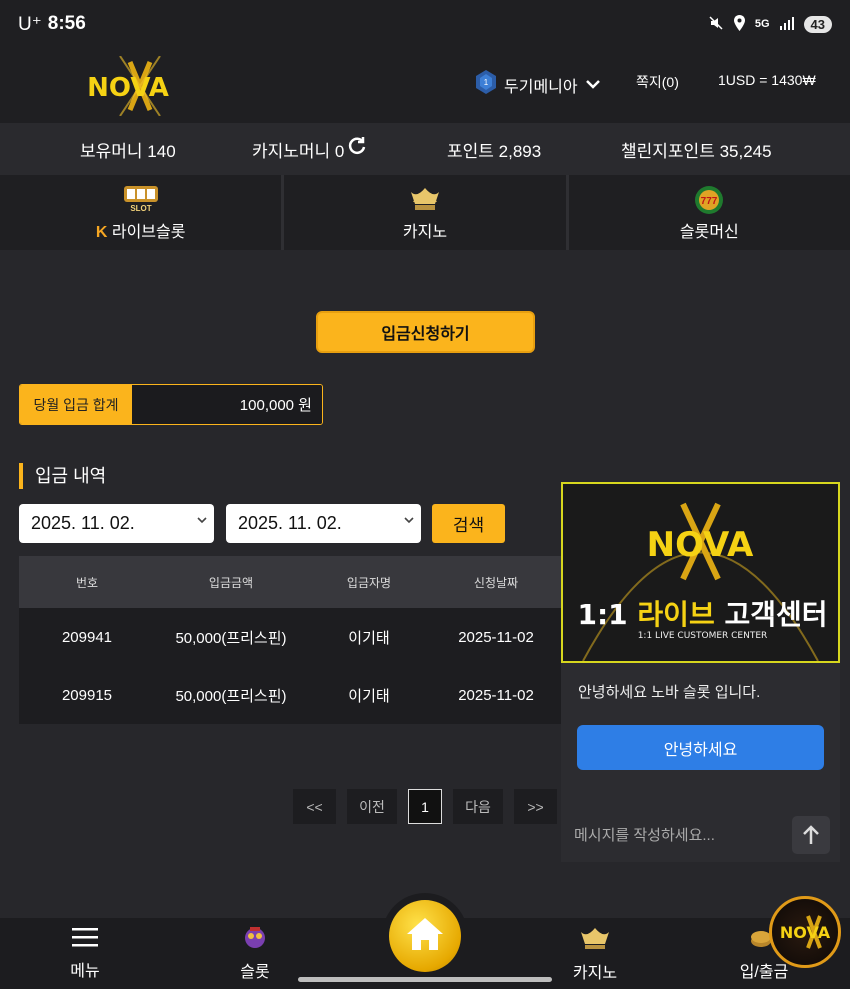 Image resolution: width=850 pixels, height=989 pixels. I want to click on clock: 8:56, so click(66, 23).